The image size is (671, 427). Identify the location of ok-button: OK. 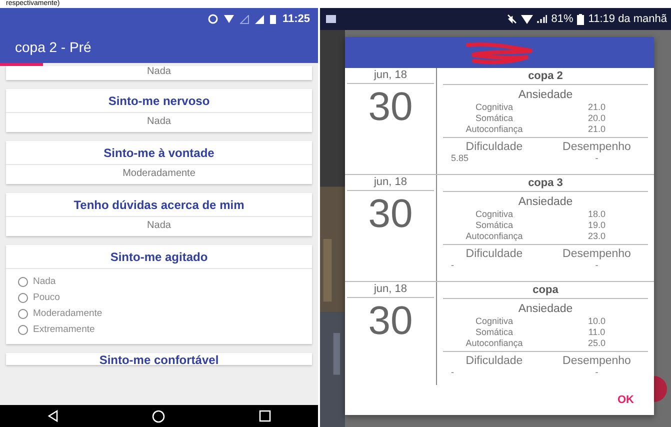
(626, 400).